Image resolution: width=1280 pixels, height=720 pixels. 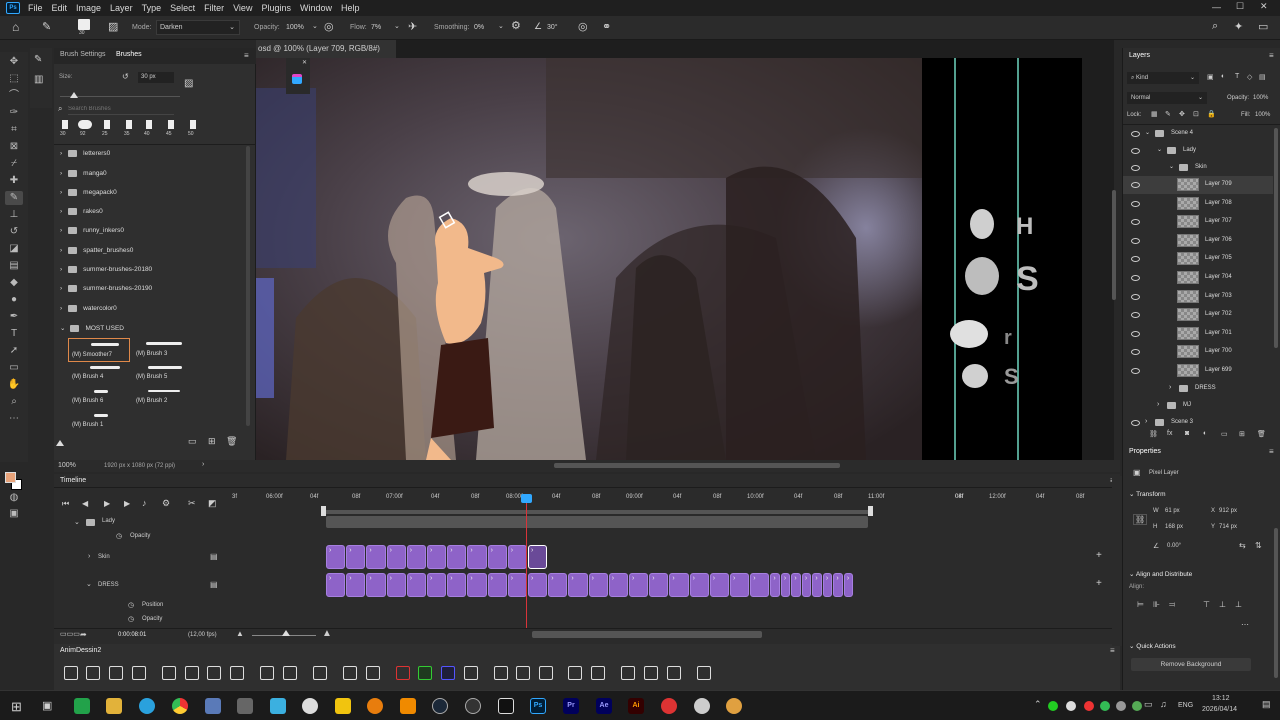 What do you see at coordinates (298, 76) in the screenshot?
I see `brush-floating-widget: ✕` at bounding box center [298, 76].